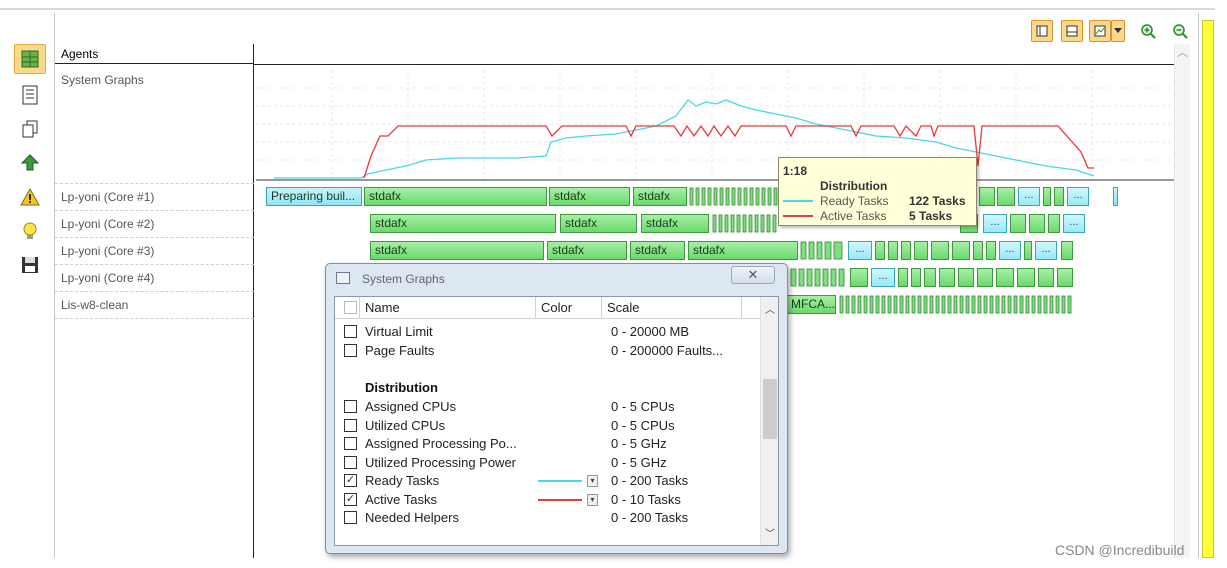  What do you see at coordinates (1042, 31) in the screenshot?
I see `single-pane-icon` at bounding box center [1042, 31].